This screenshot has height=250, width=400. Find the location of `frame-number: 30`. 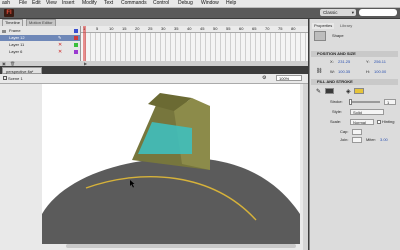

frame-number: 30 is located at coordinates (163, 28).